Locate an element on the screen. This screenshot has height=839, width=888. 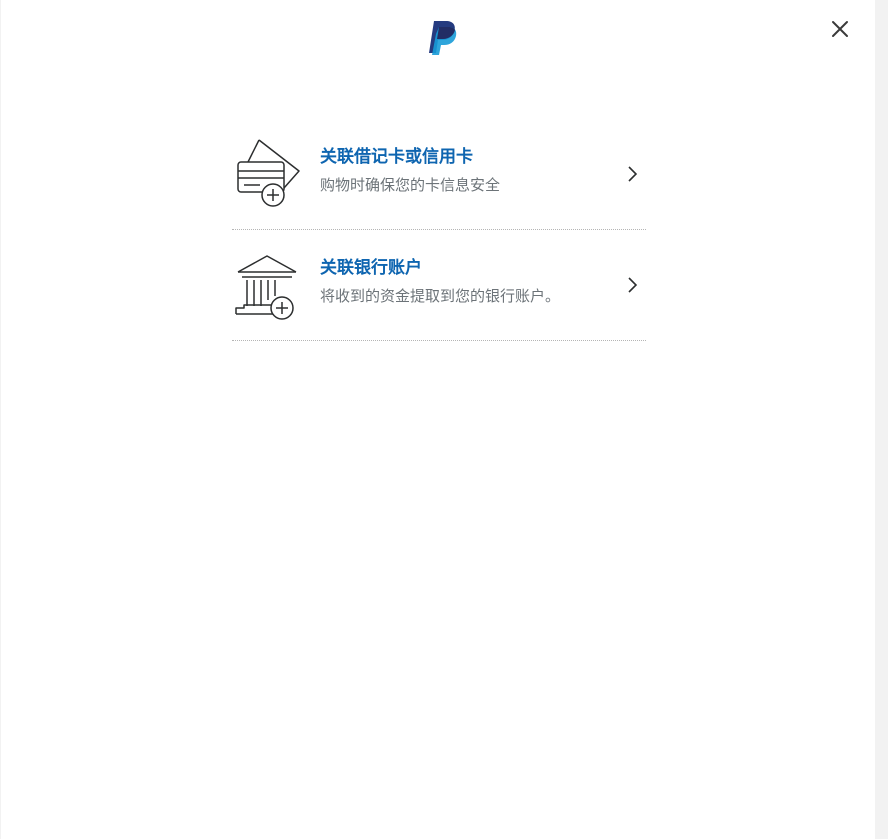
close-icon is located at coordinates (840, 29).